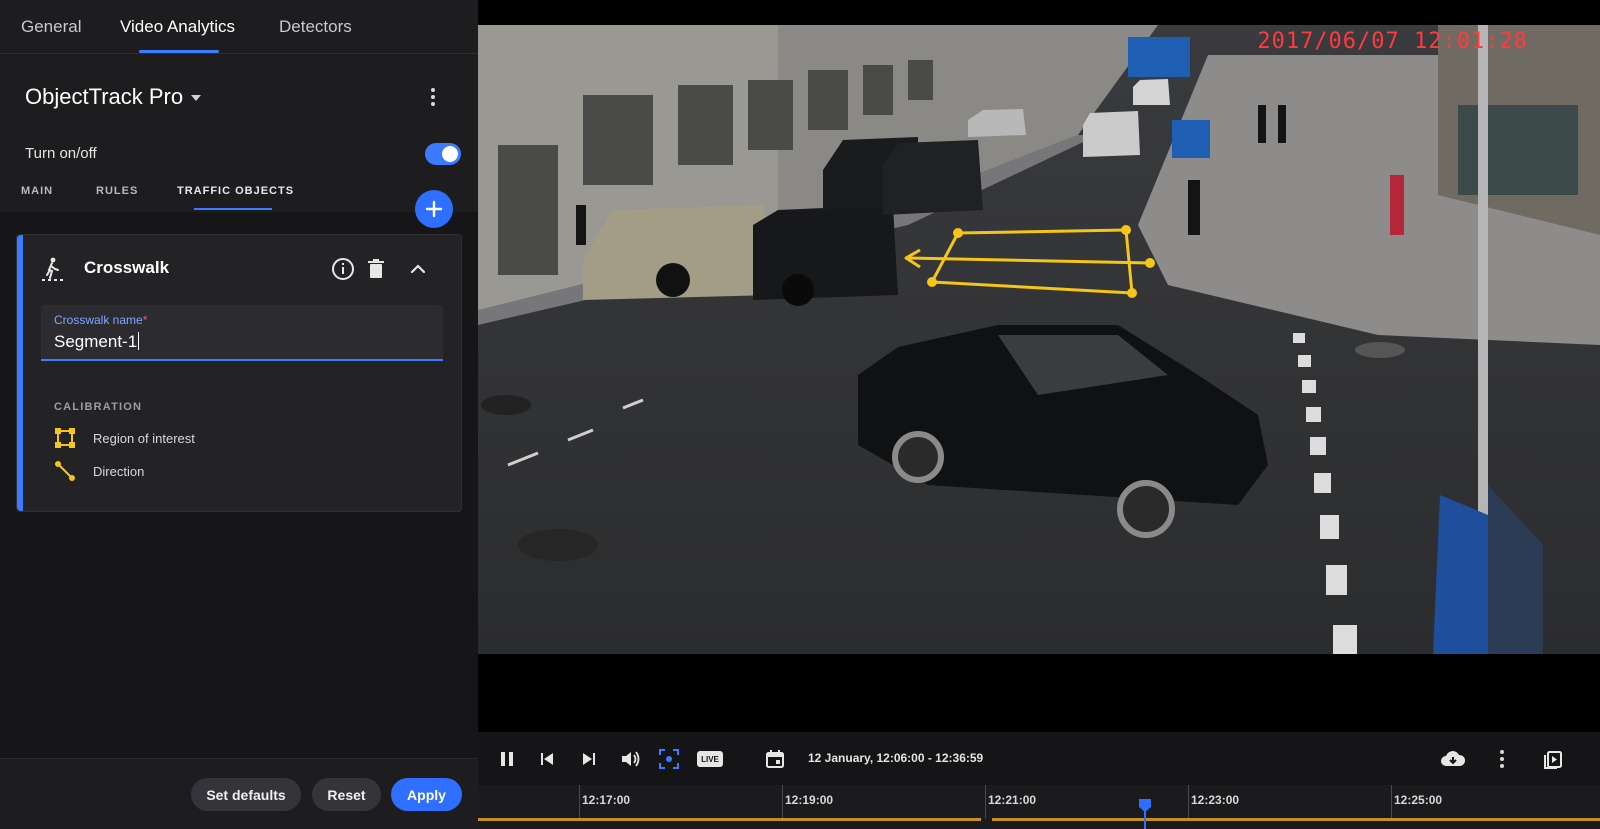 The height and width of the screenshot is (829, 1600). Describe the element at coordinates (233, 209) in the screenshot. I see `active-subtab-indicator` at that location.